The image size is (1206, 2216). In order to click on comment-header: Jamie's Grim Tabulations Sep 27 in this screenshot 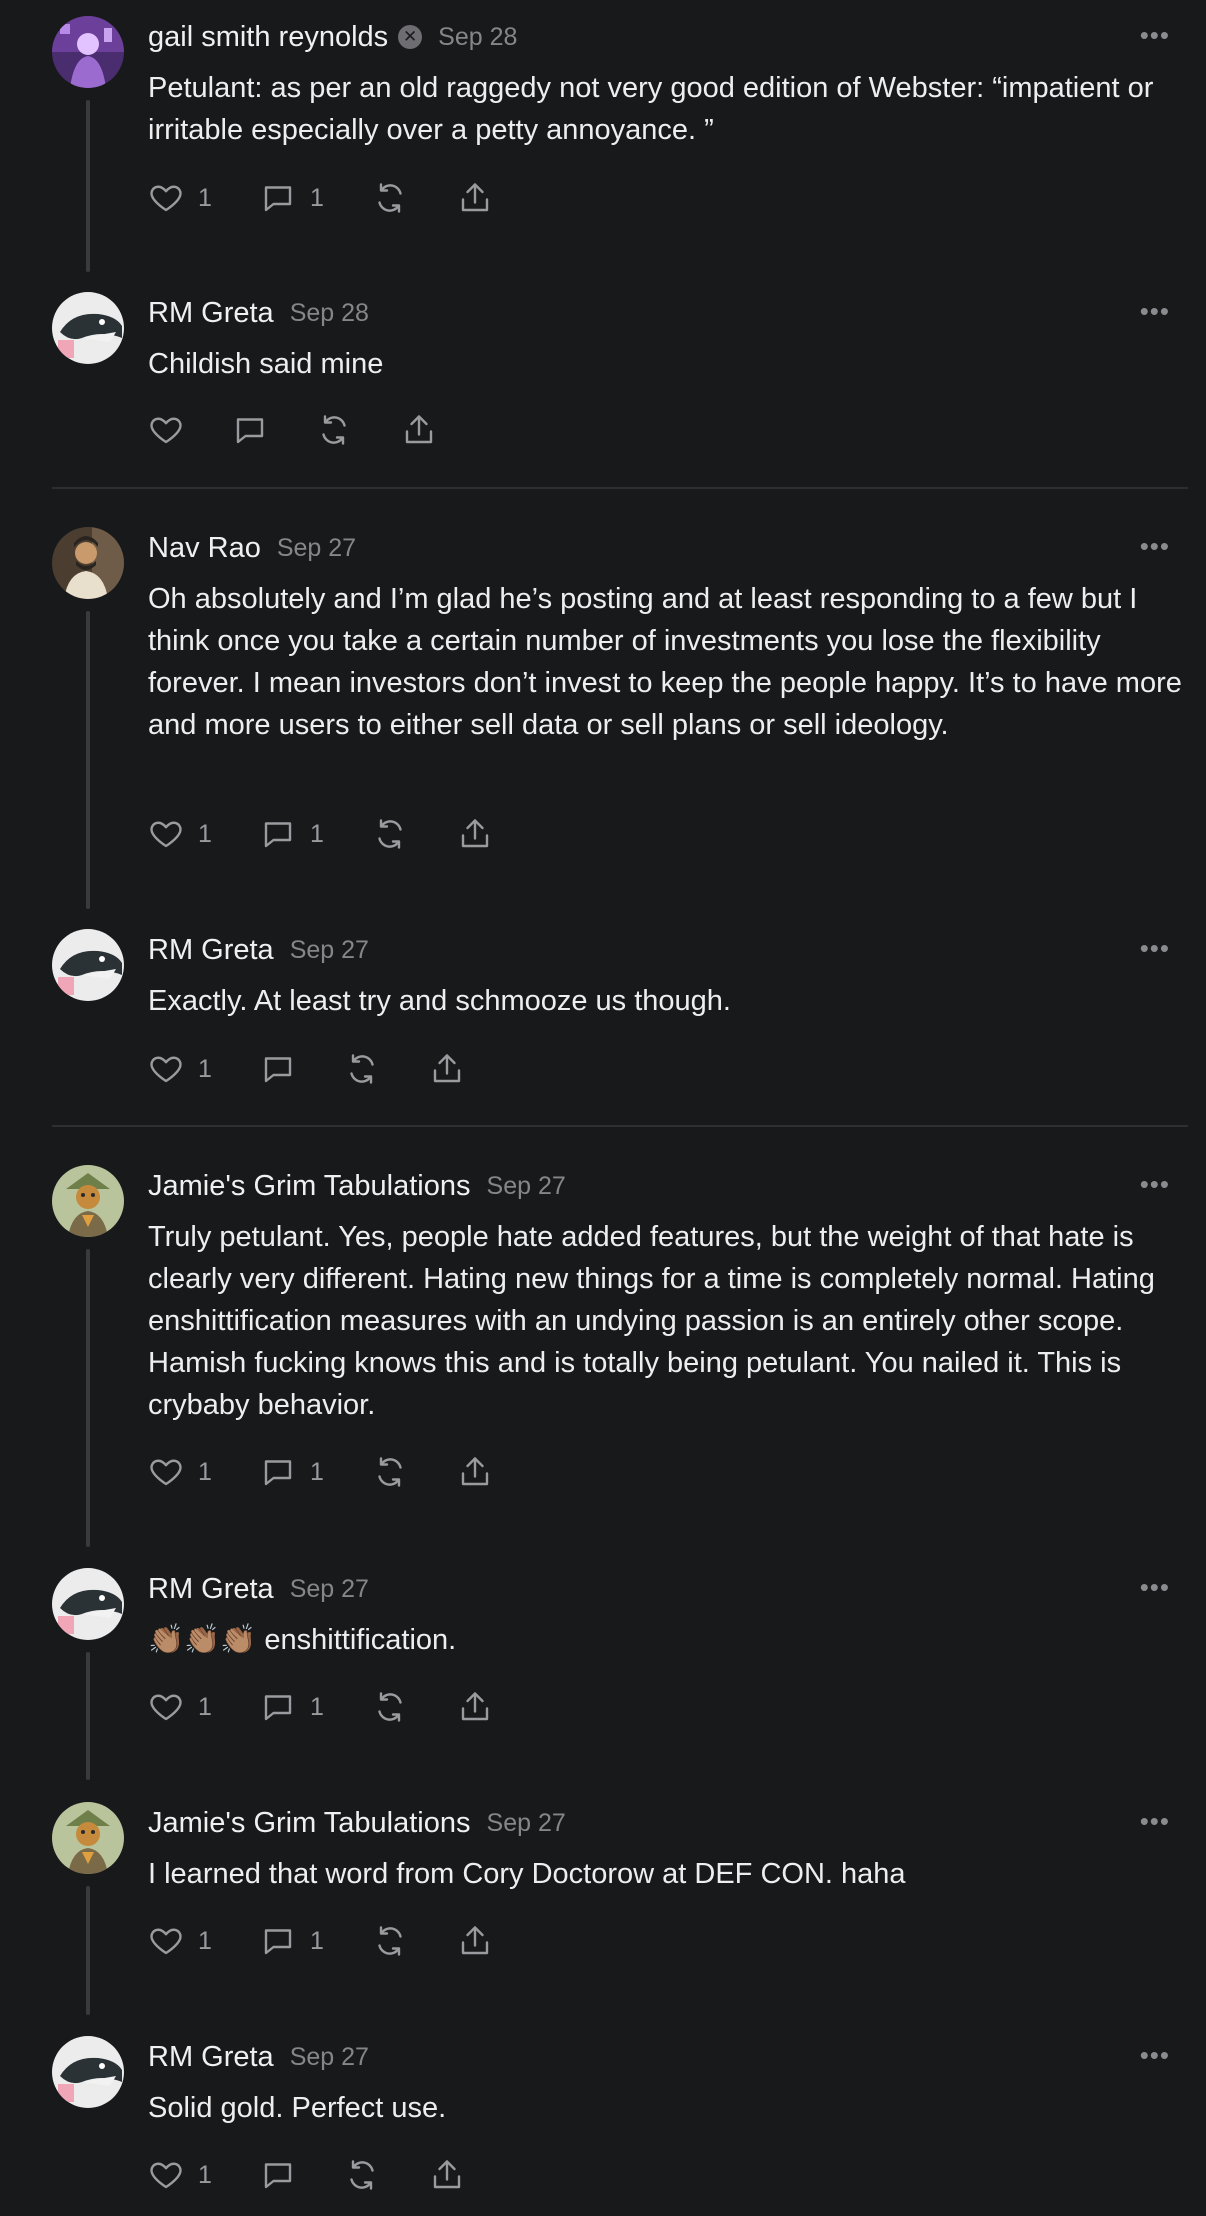, I will do `click(357, 1823)`.